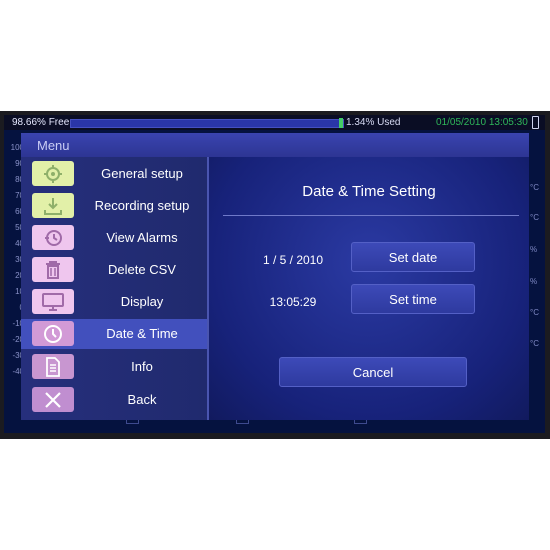 This screenshot has width=550, height=550. Describe the element at coordinates (53, 366) in the screenshot. I see `document-icon` at that location.